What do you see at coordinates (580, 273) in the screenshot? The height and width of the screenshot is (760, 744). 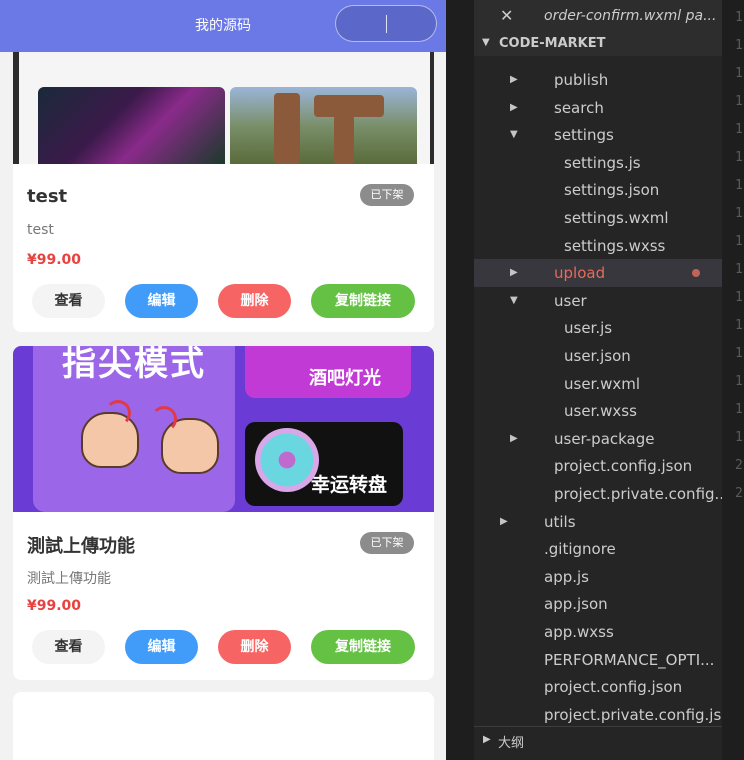 I see `tree-item-label: upload` at bounding box center [580, 273].